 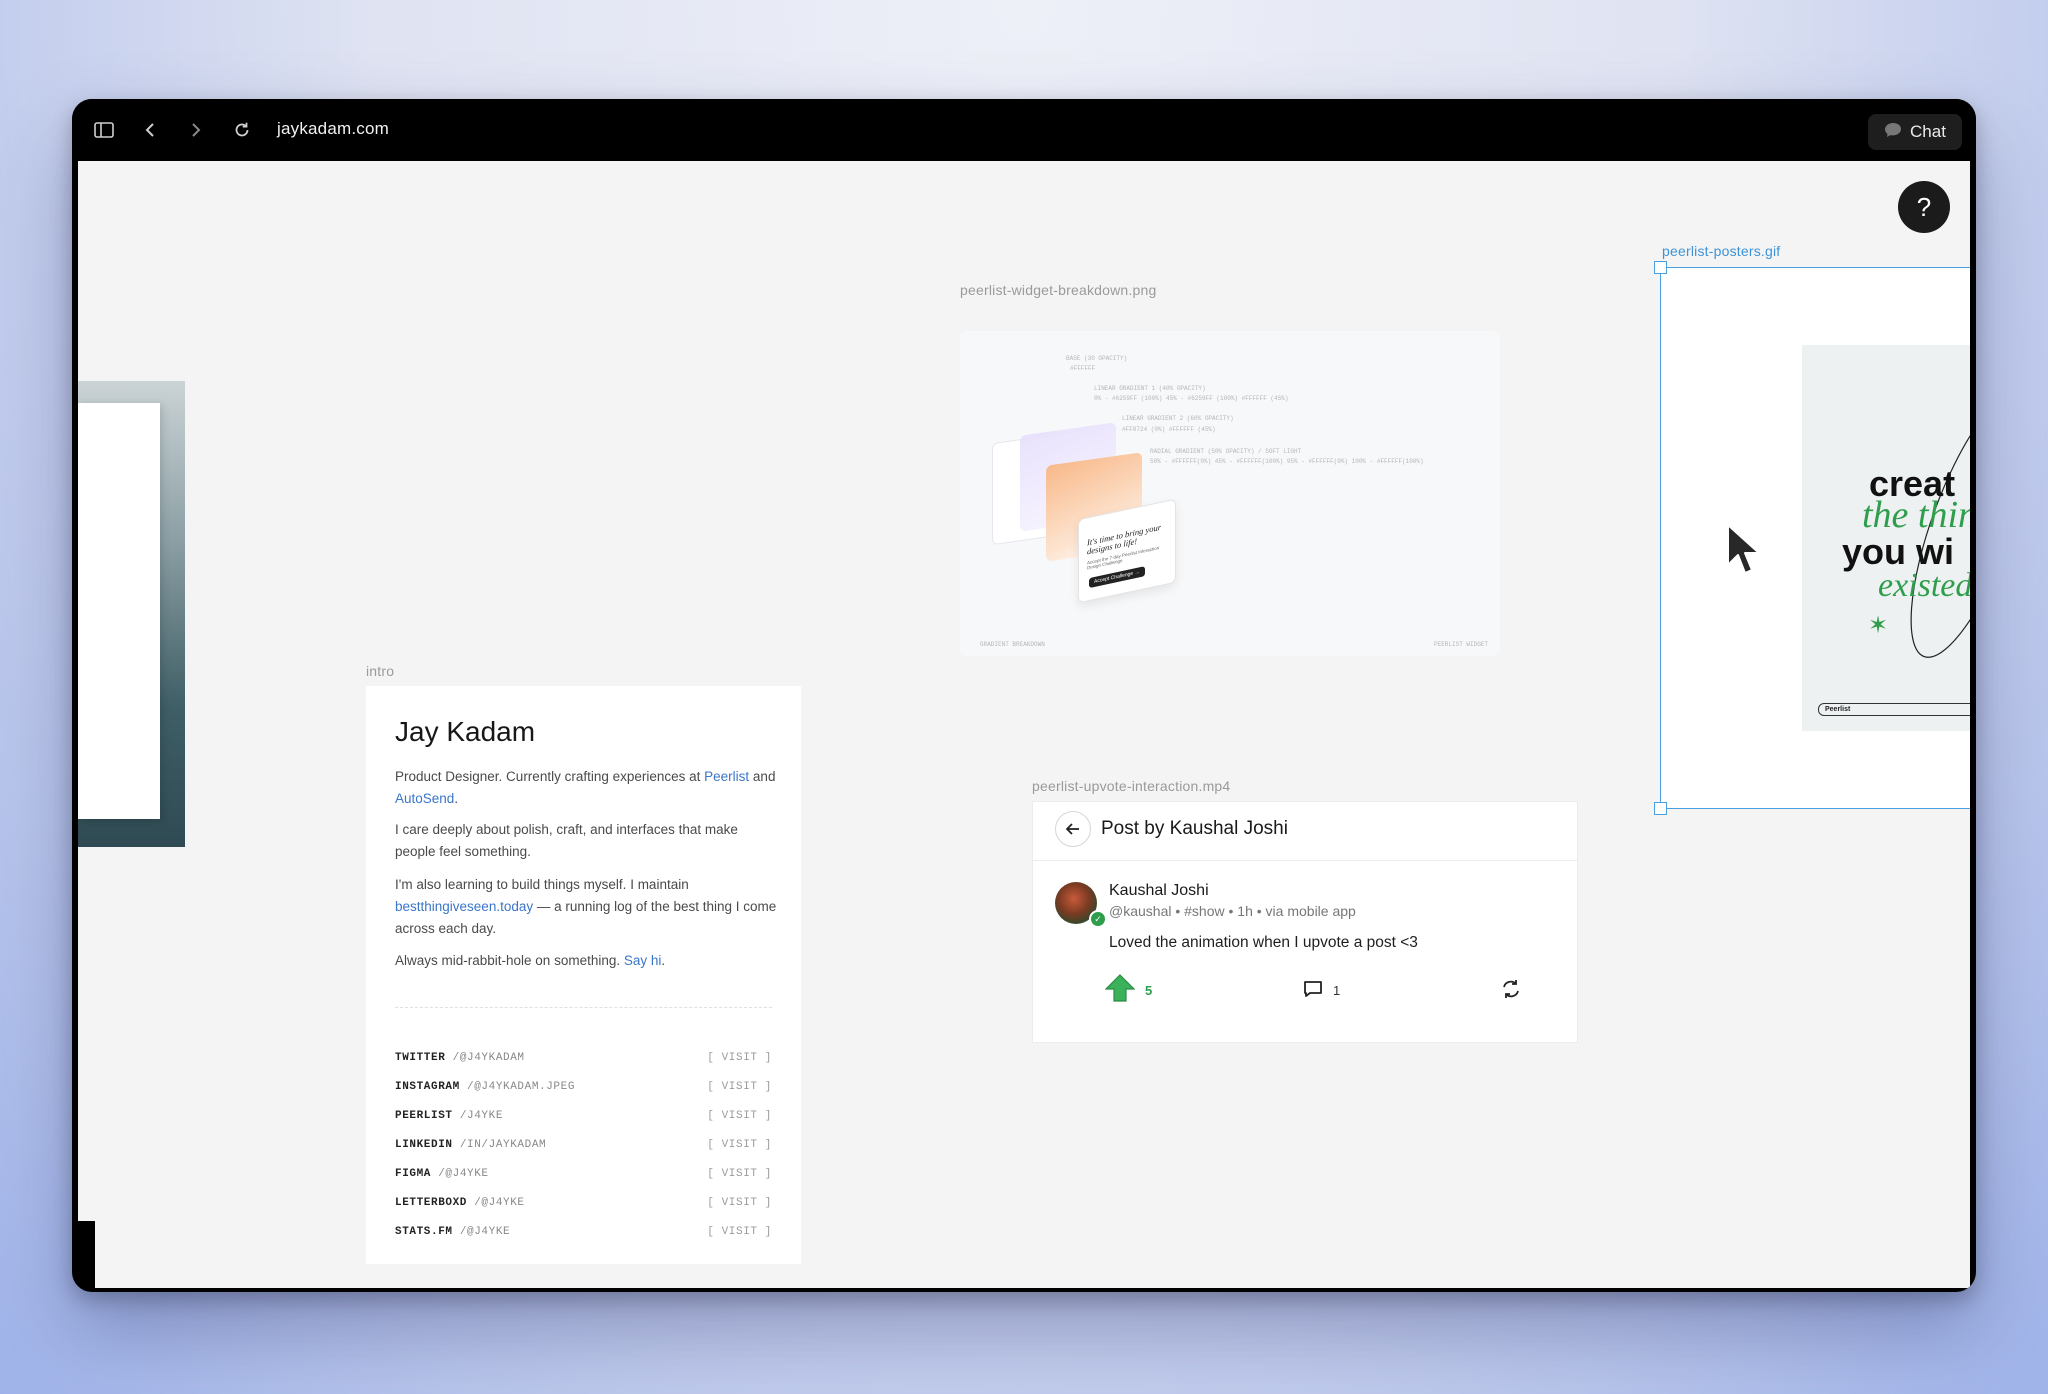 What do you see at coordinates (1924, 585) in the screenshot?
I see `poster-line-4: existed` at bounding box center [1924, 585].